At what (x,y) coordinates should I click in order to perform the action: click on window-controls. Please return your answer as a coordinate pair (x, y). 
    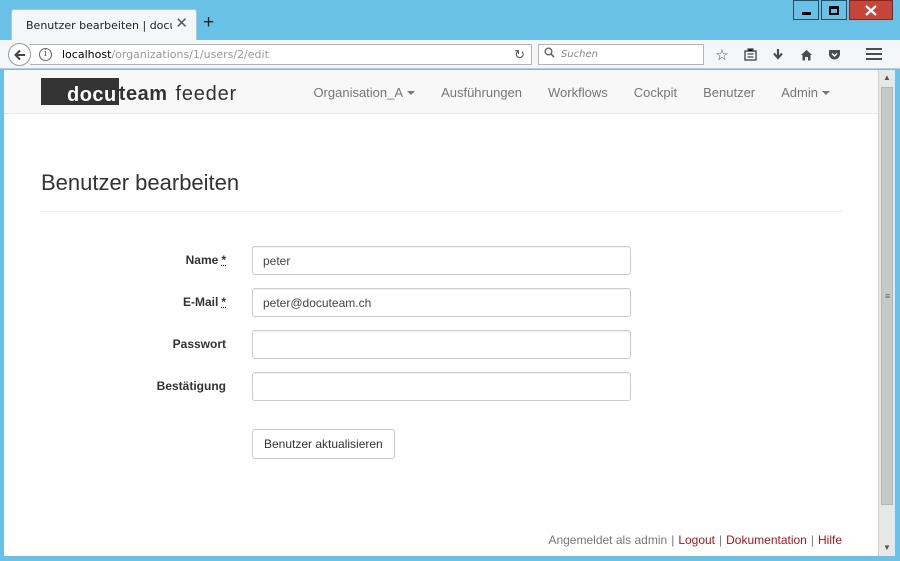
    Looking at the image, I should click on (842, 10).